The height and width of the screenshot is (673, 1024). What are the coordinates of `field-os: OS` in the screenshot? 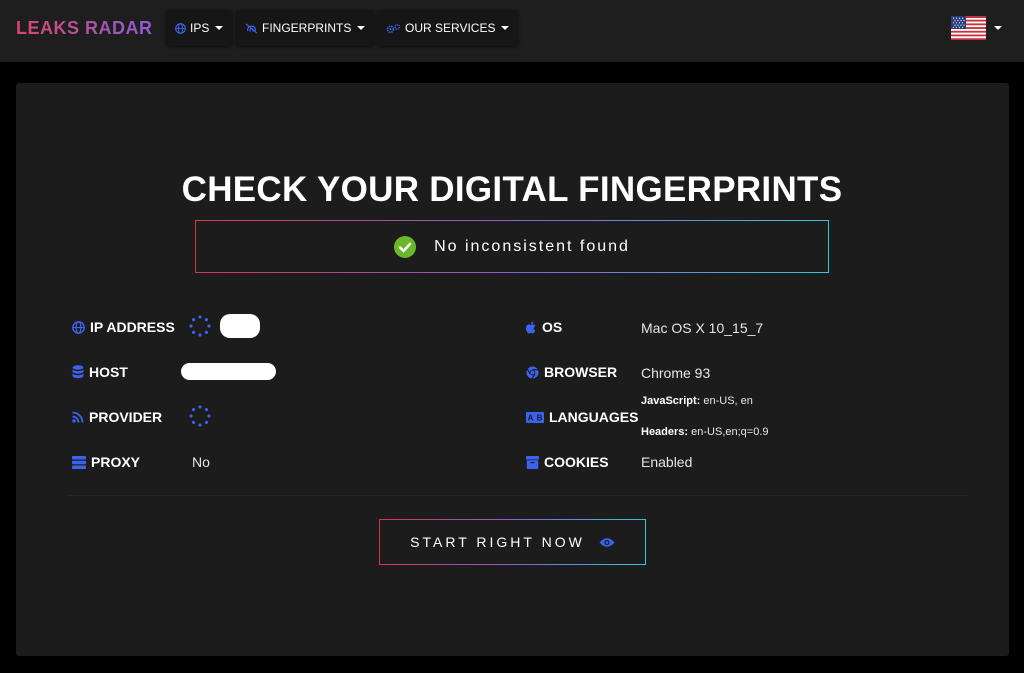 It's located at (544, 327).